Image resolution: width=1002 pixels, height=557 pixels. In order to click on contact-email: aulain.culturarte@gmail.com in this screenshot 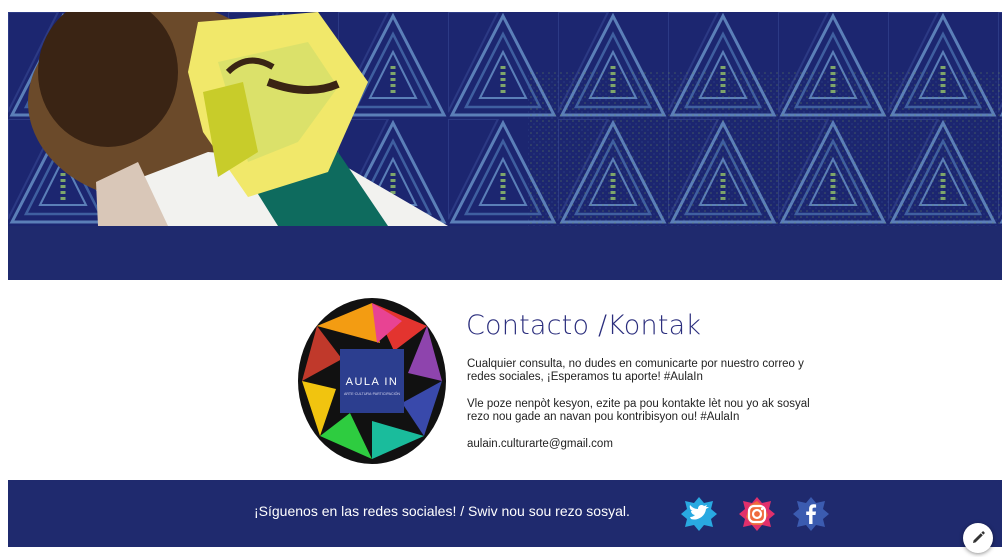, I will do `click(647, 444)`.